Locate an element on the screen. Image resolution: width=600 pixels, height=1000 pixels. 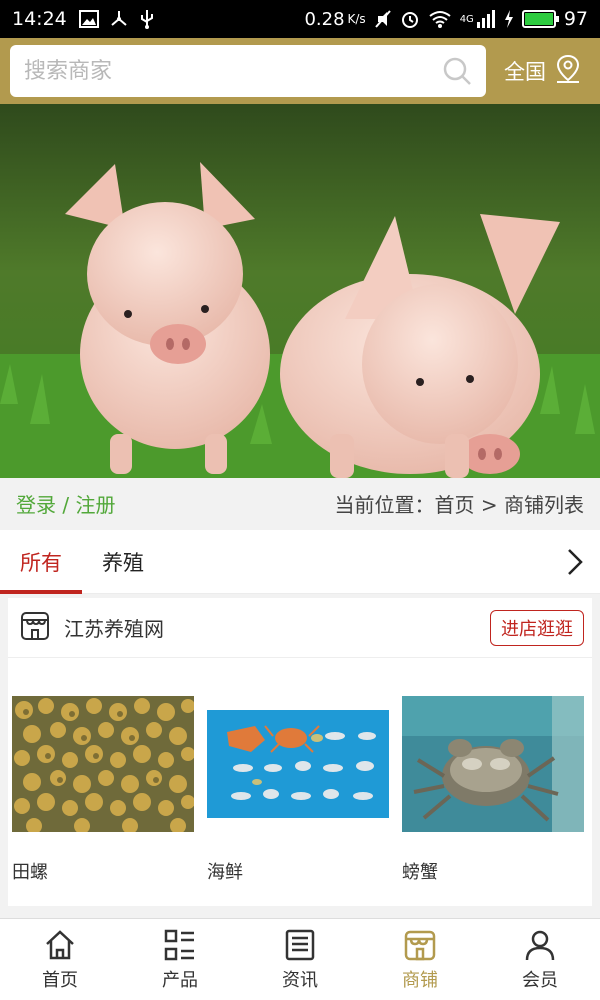
tab-label: 养殖 is located at coordinates (123, 562).